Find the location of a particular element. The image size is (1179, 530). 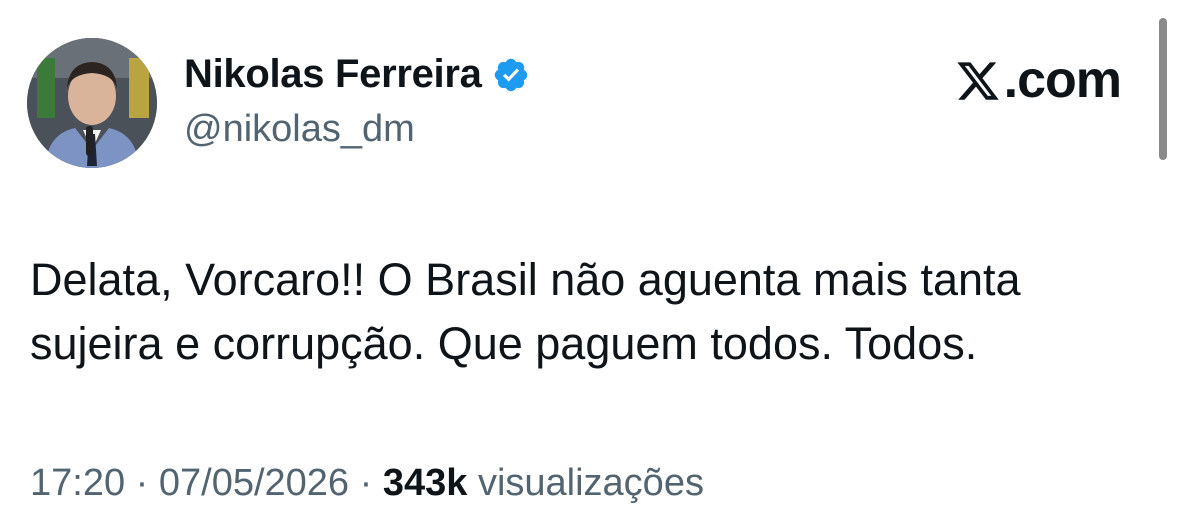

views-count: 343k is located at coordinates (425, 483).